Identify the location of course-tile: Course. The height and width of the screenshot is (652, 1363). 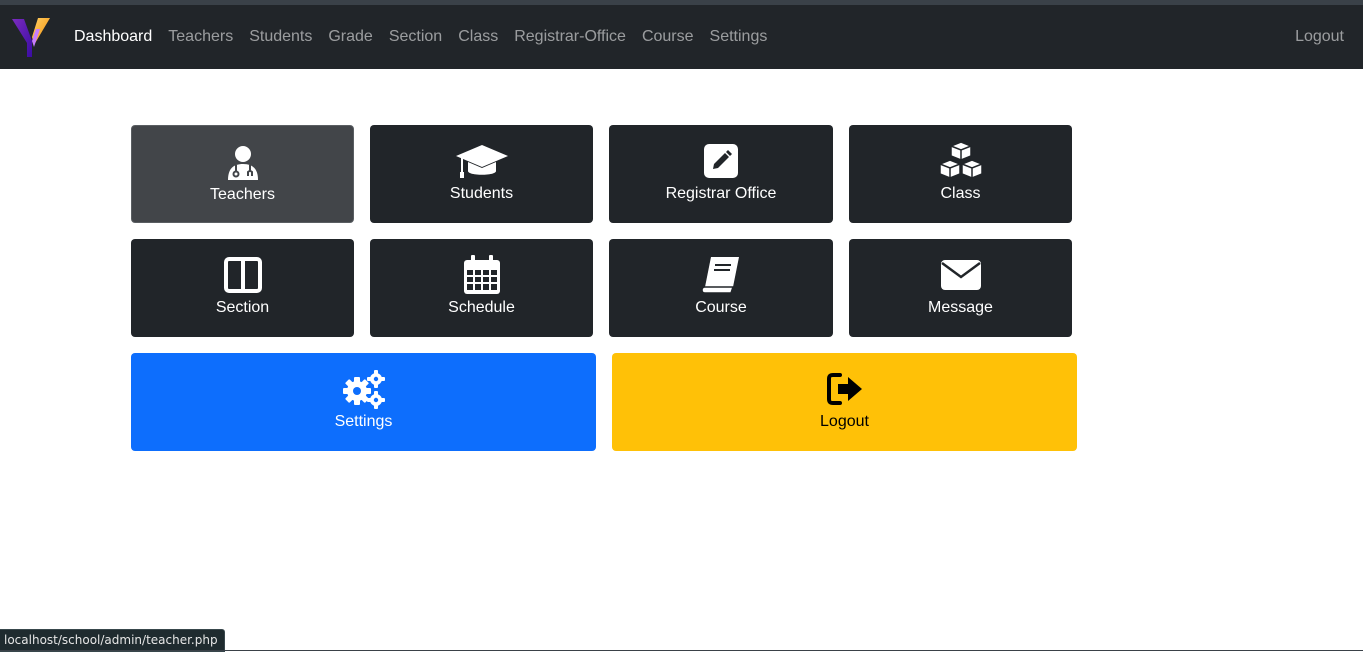
(721, 288).